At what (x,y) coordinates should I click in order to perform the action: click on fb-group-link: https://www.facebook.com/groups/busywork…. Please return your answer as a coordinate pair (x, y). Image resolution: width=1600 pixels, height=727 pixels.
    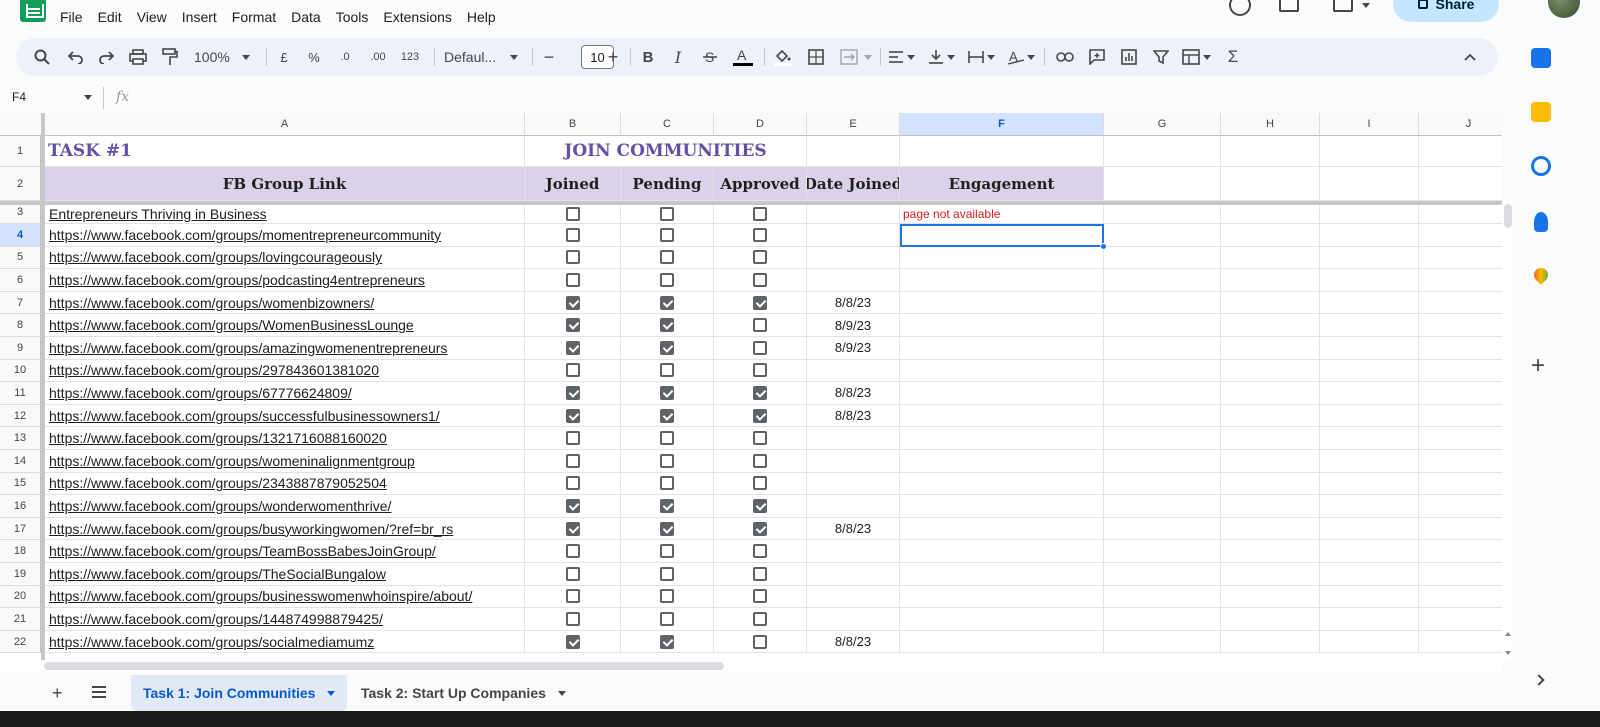
    Looking at the image, I should click on (285, 529).